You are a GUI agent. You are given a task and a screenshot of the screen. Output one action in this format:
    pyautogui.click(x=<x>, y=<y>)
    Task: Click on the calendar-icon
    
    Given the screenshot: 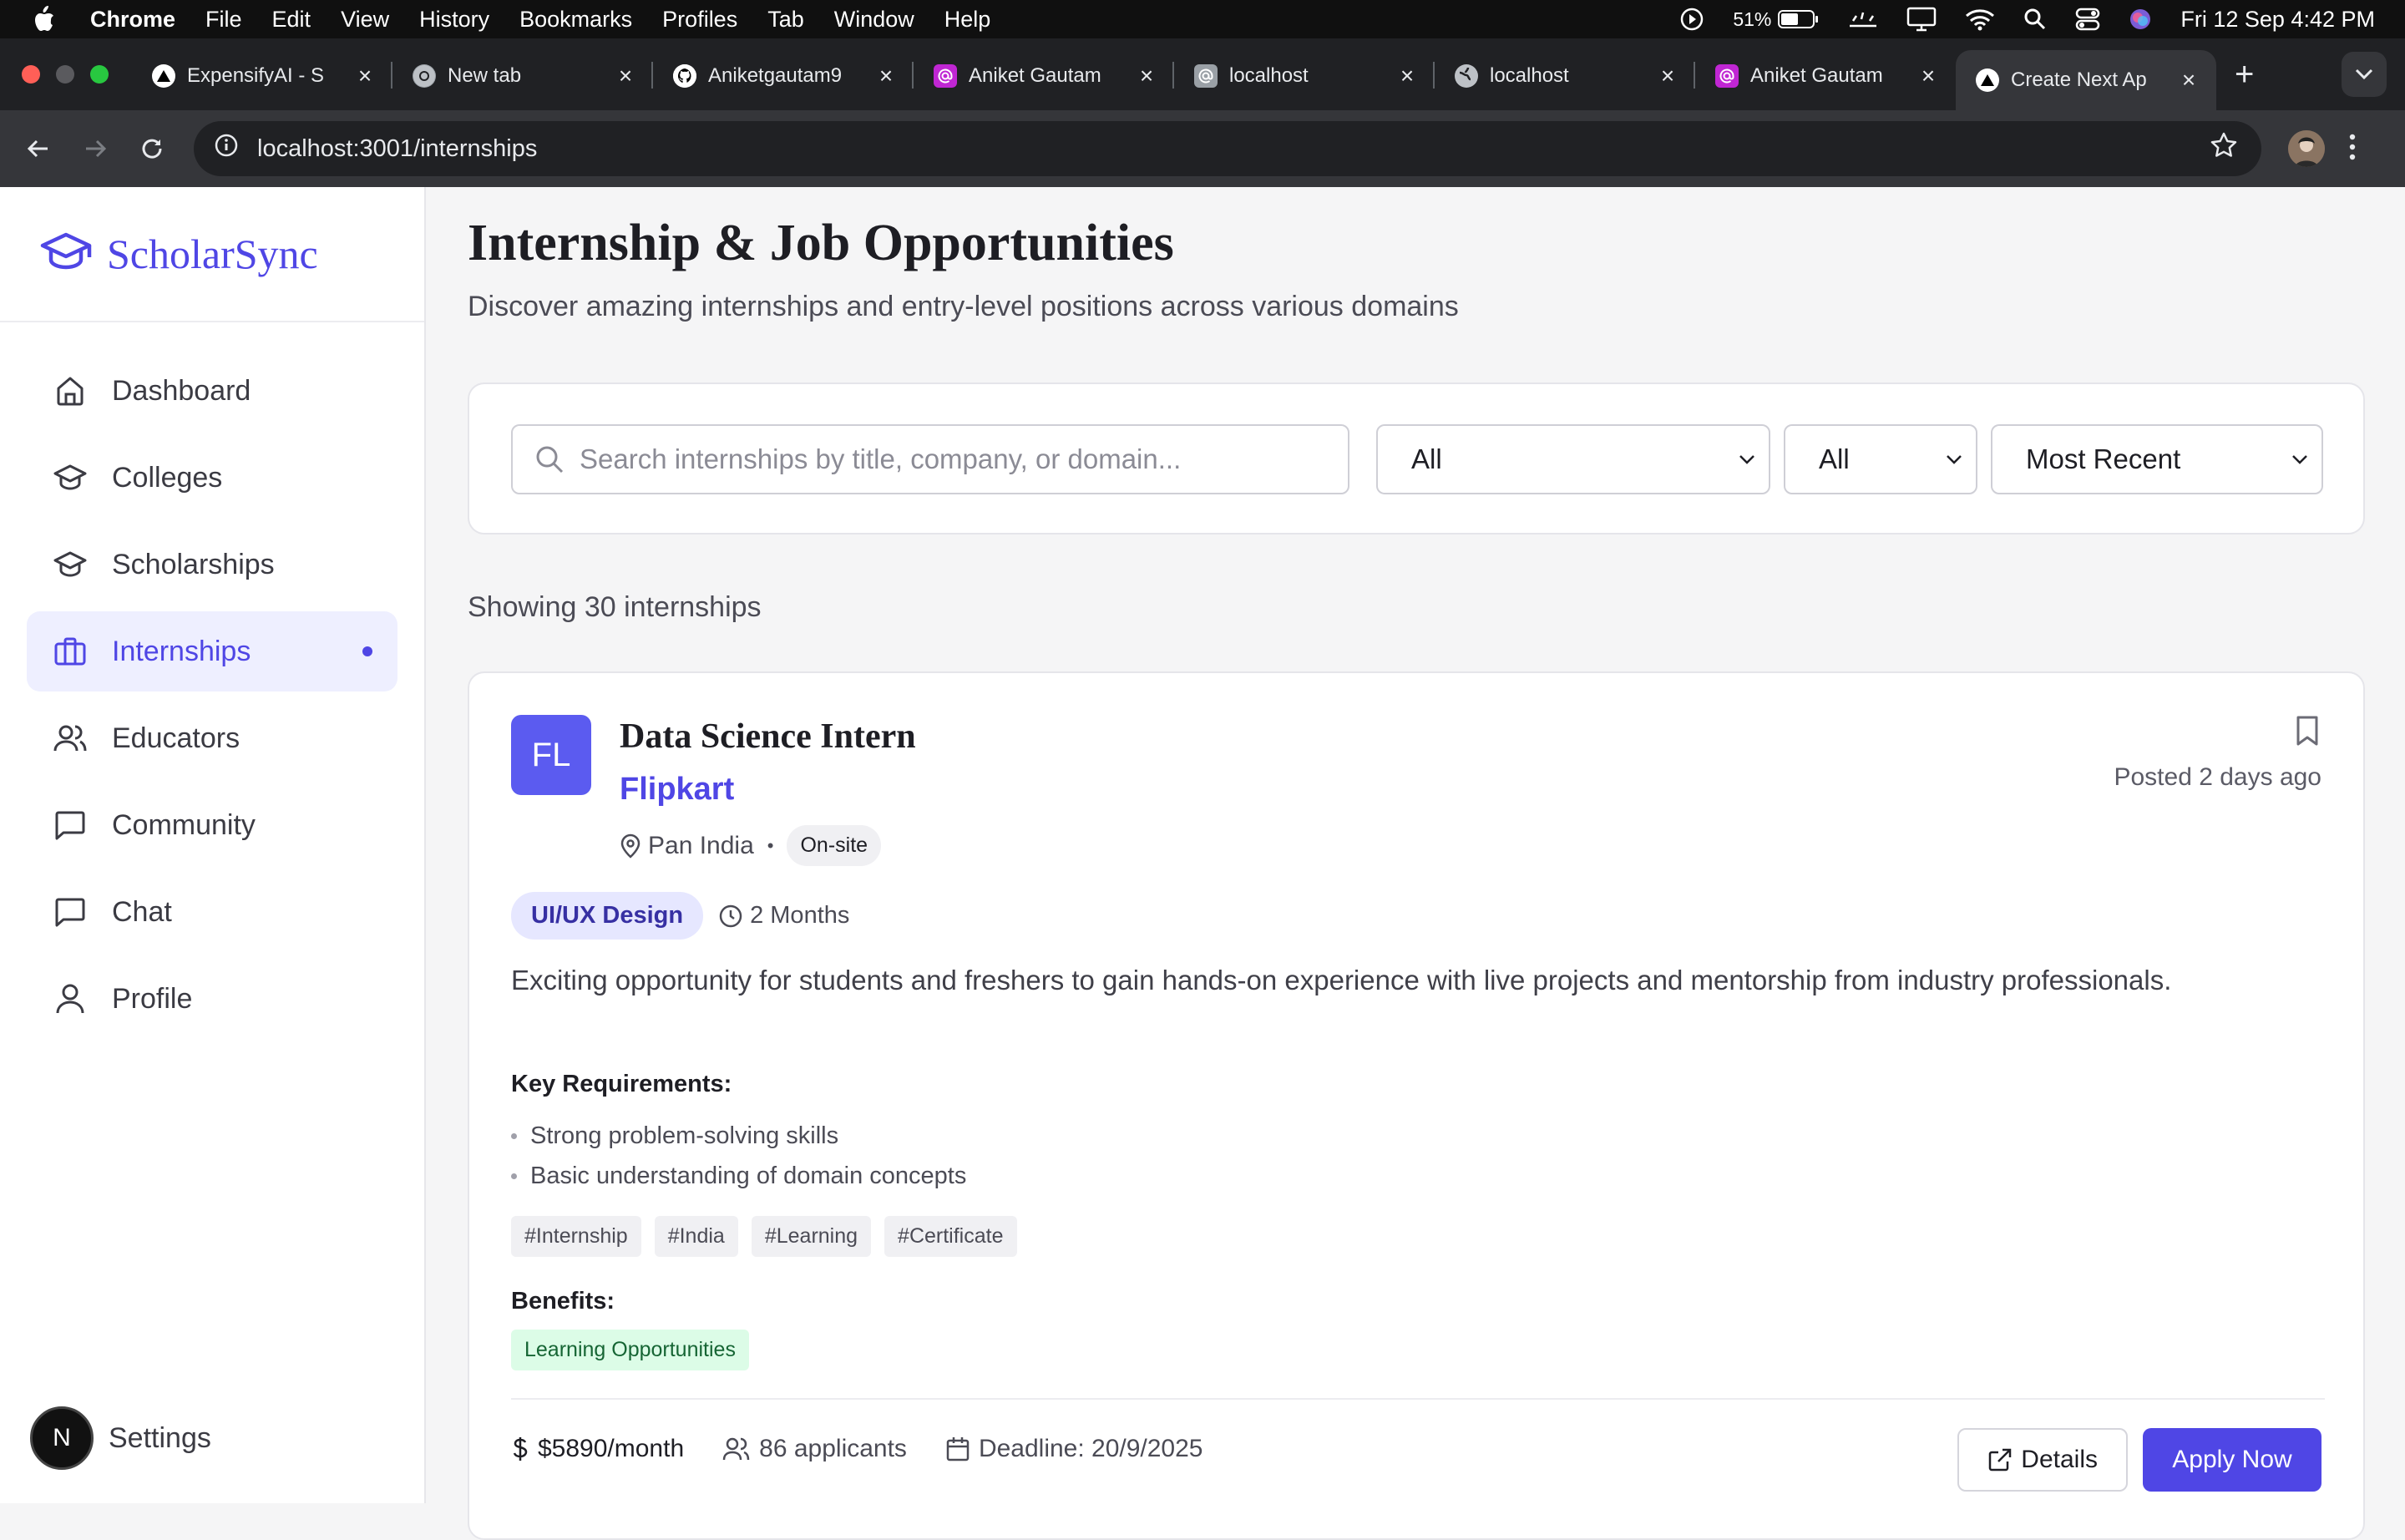 What is the action you would take?
    pyautogui.click(x=958, y=1449)
    